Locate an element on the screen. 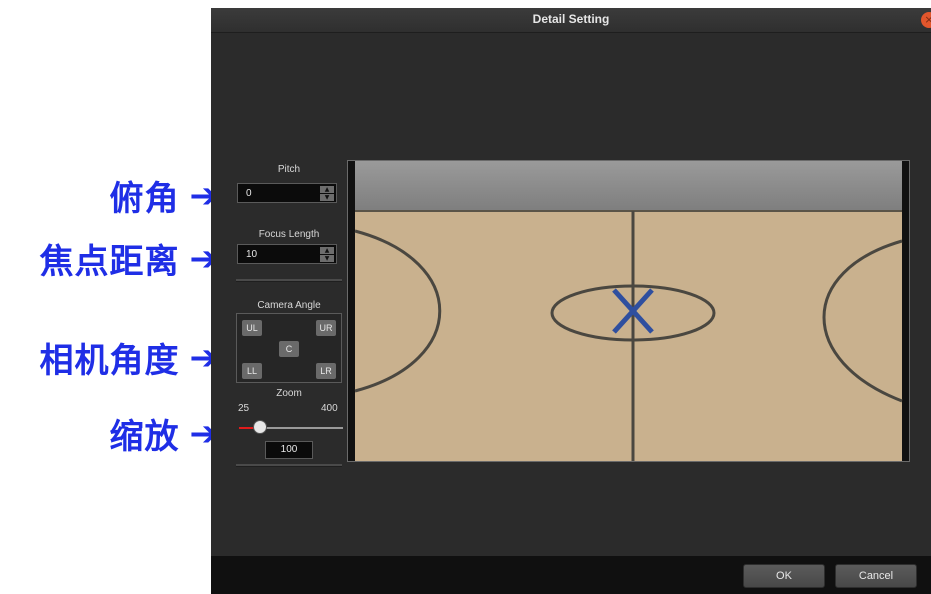 The height and width of the screenshot is (594, 931). close-icon: × is located at coordinates (926, 20).